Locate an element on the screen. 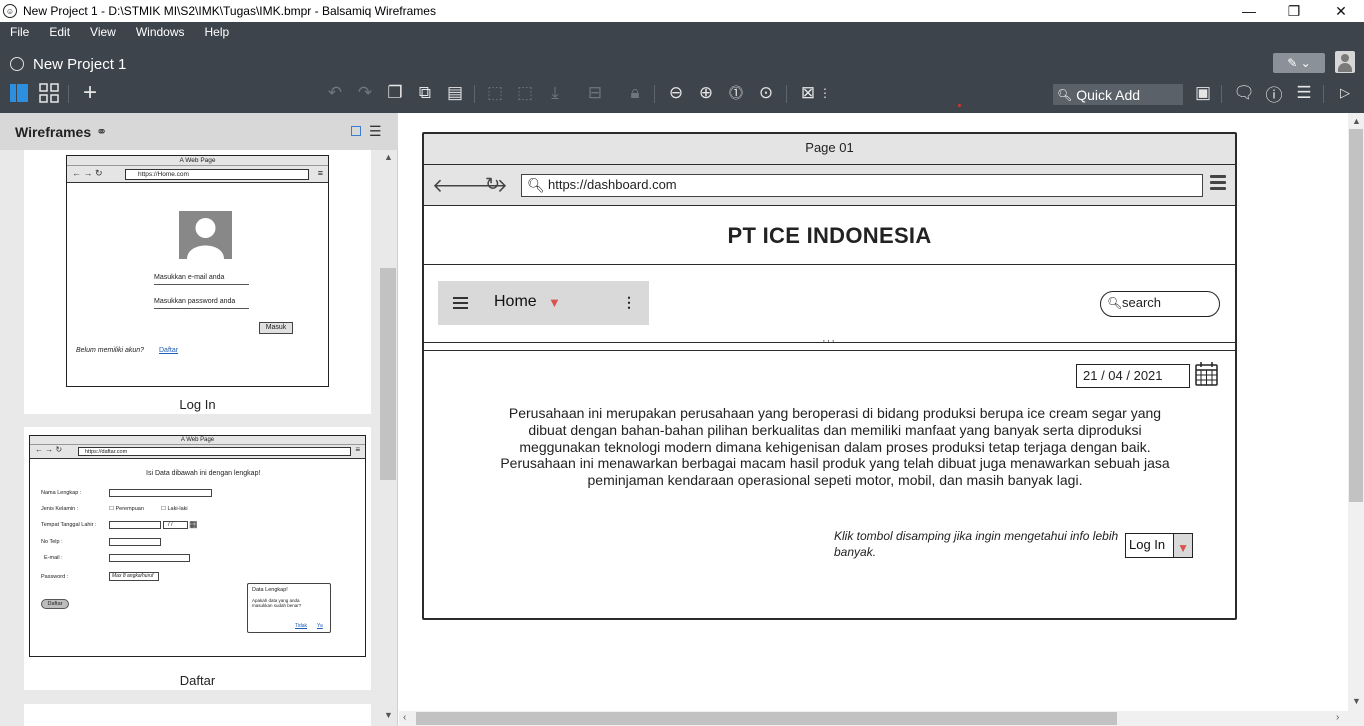  wireframes-panel-header: Wireframes ⚭ ☰ is located at coordinates (199, 131).